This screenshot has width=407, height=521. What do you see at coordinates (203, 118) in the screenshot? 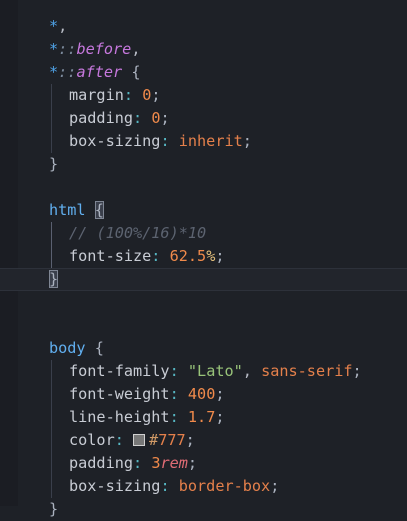
I see `code-line: padding: 0;` at bounding box center [203, 118].